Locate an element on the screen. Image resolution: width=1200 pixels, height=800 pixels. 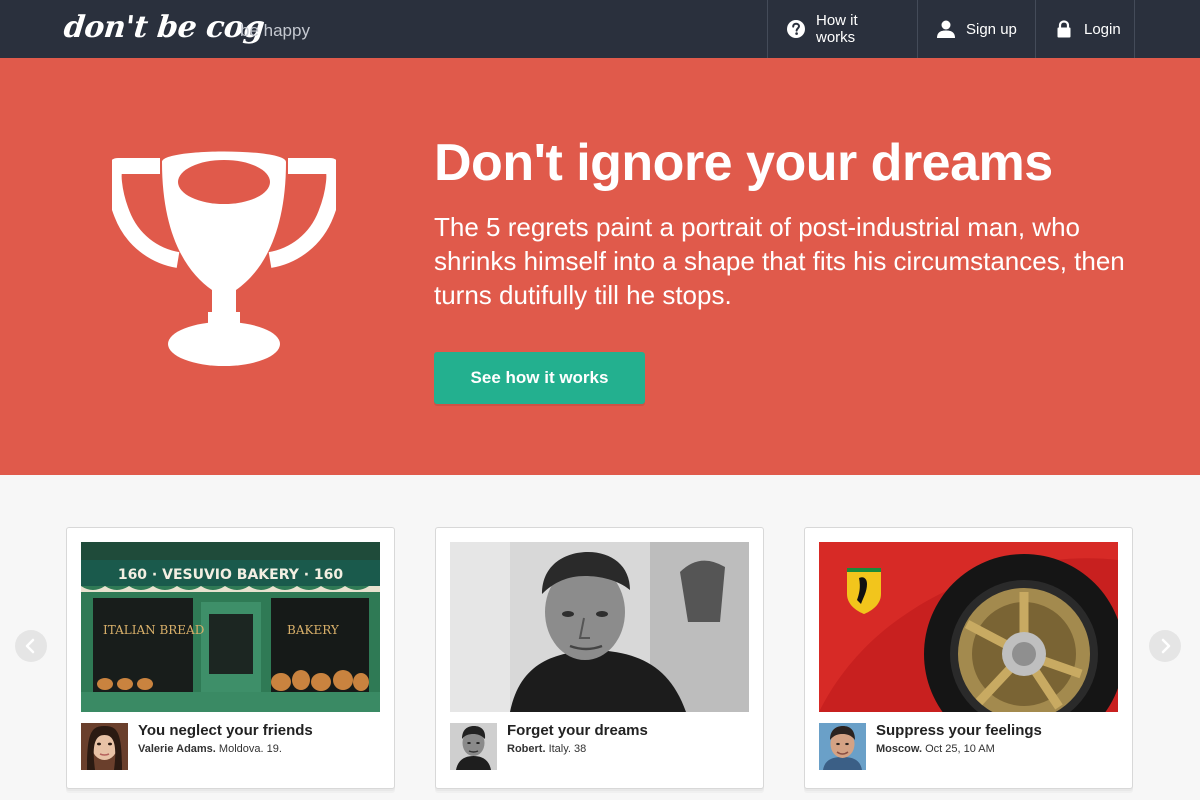
story-details: Oct 25, 10 AM is located at coordinates (960, 749).